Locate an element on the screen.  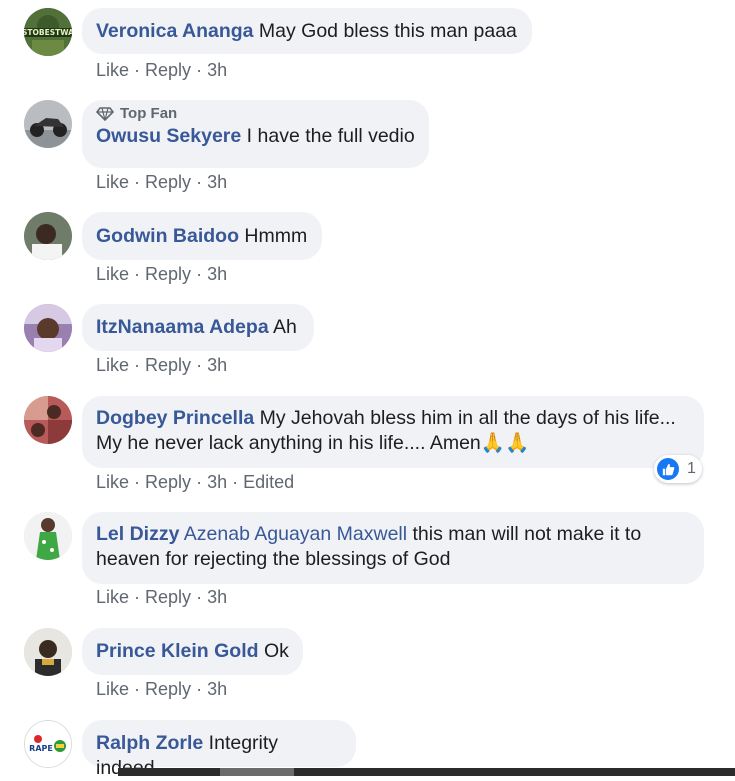
comment-actions: Like · Reply · 3h · Edited is located at coordinates (195, 482).